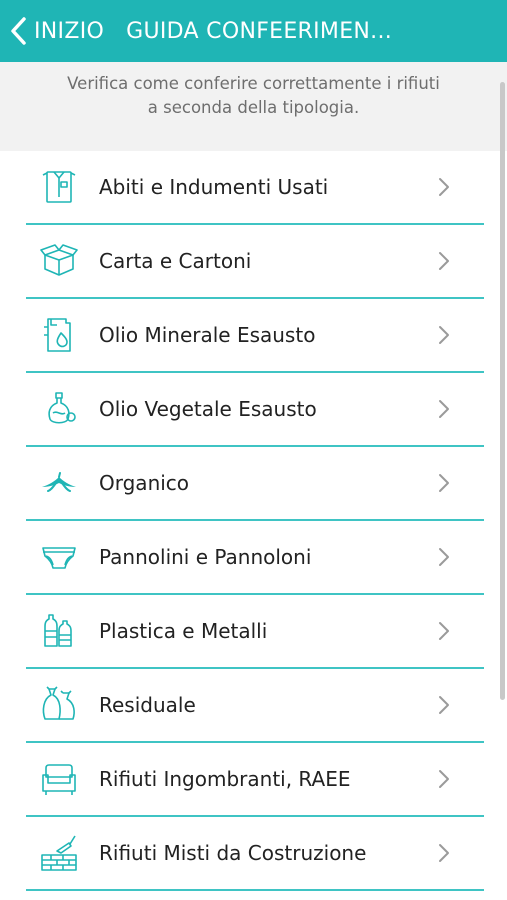 This screenshot has height=900, width=507. I want to click on list-item-residuale: Residuale, so click(255, 706).